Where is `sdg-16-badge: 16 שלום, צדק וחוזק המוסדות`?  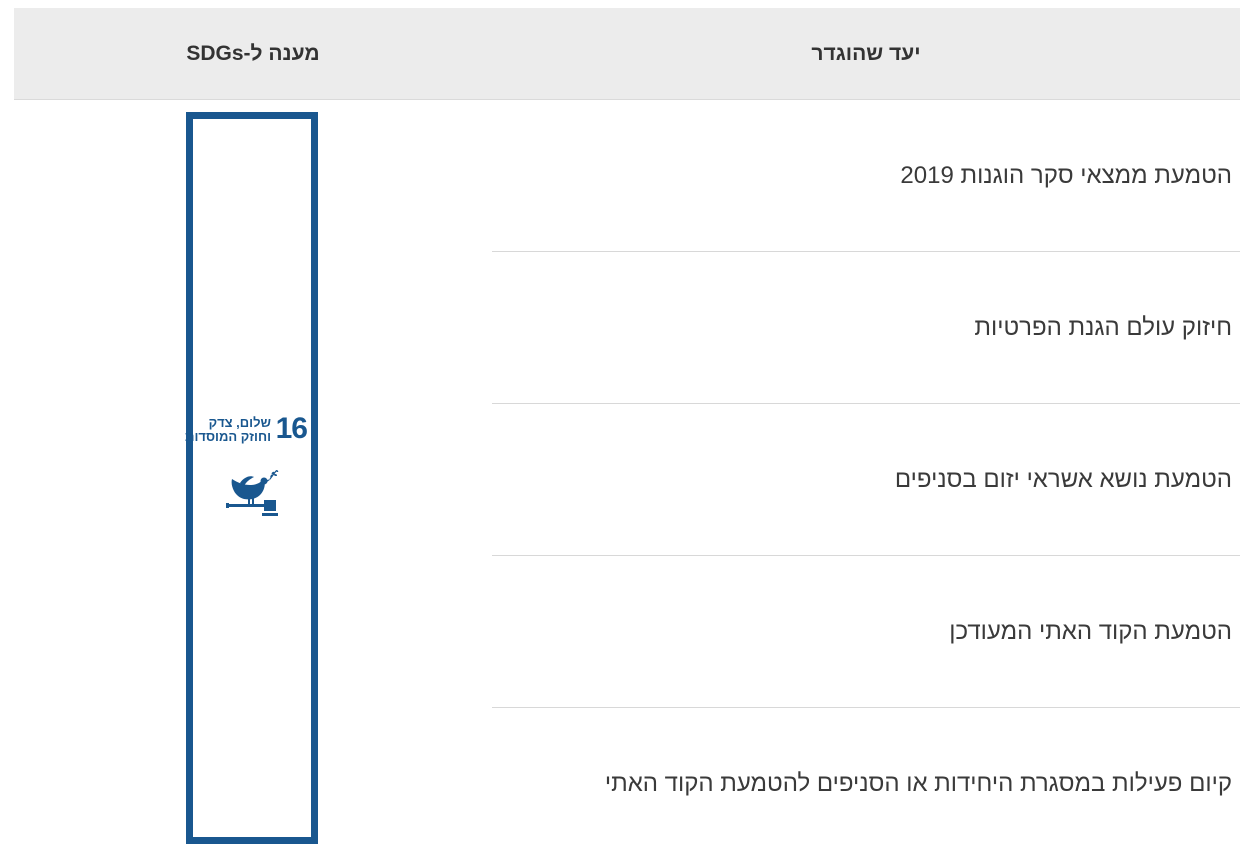 sdg-16-badge: 16 שלום, צדק וחוזק המוסדות is located at coordinates (251, 478).